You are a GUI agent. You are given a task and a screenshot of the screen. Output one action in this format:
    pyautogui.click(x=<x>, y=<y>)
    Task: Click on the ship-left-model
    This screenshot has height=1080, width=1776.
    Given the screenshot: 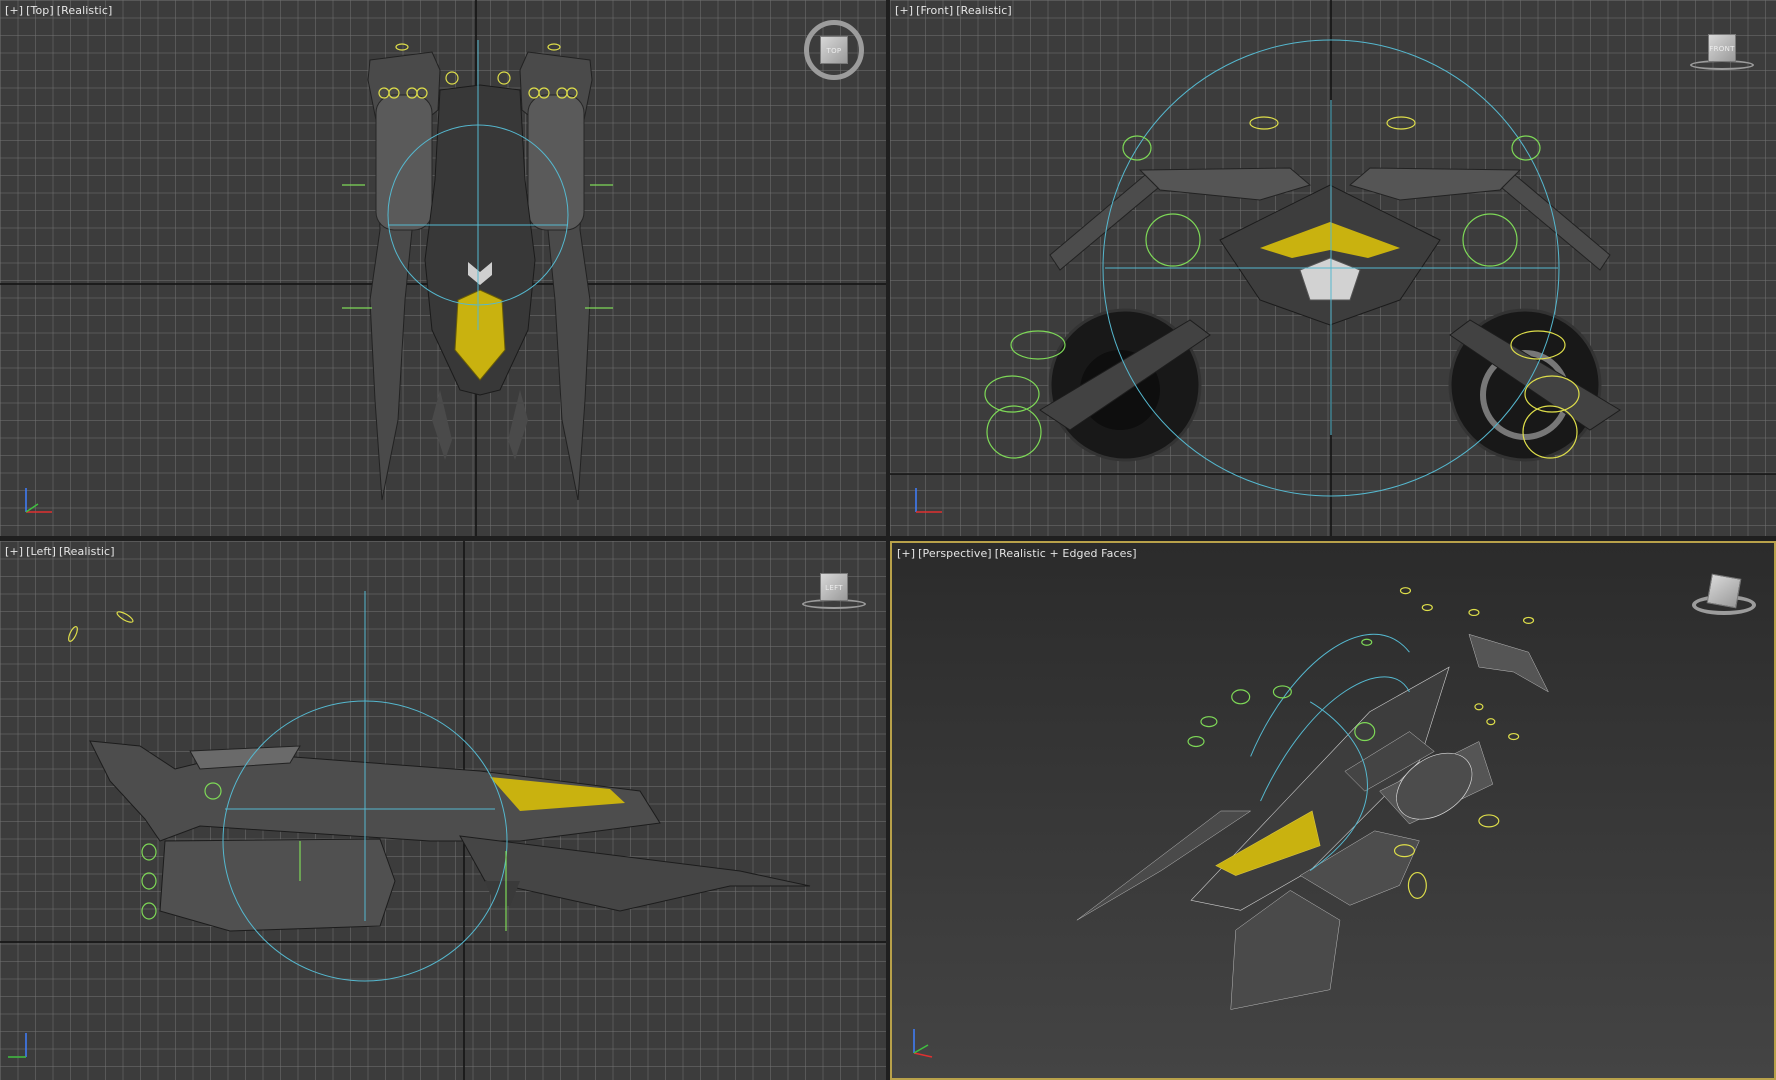 What is the action you would take?
    pyautogui.click(x=450, y=836)
    